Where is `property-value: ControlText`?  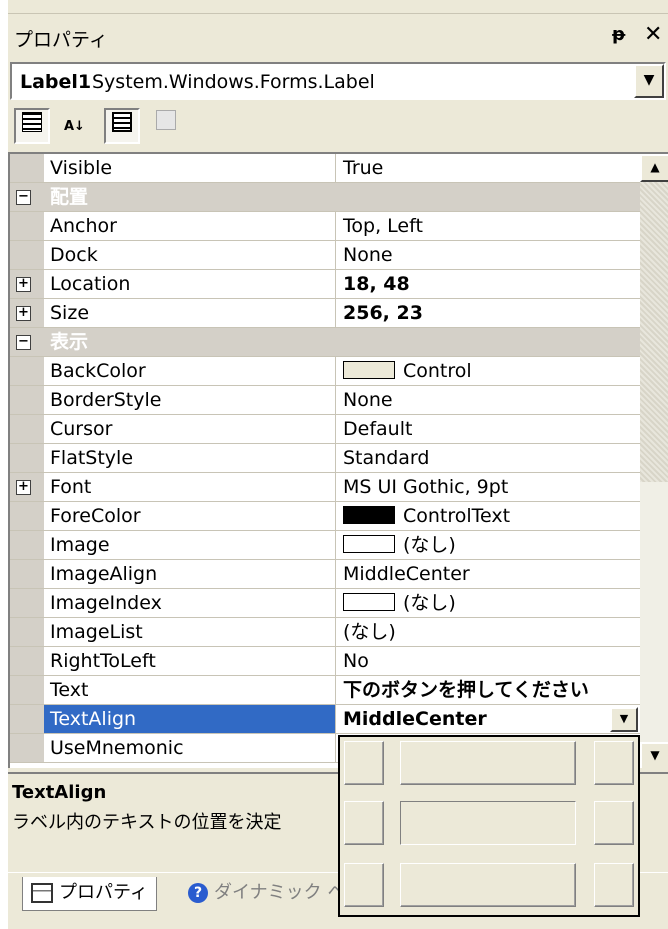 property-value: ControlText is located at coordinates (488, 516).